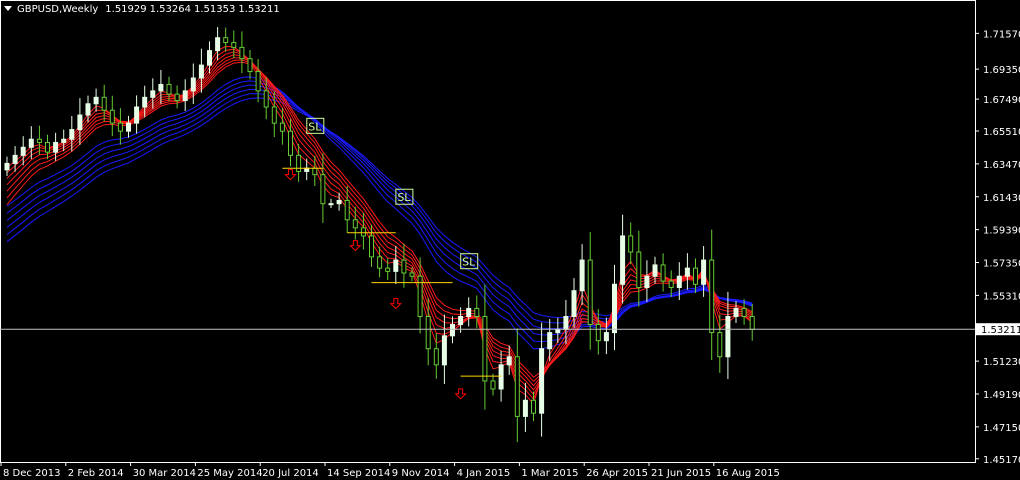 This screenshot has height=480, width=1020. I want to click on x-tick-label: 30 Mar 2014, so click(164, 473).